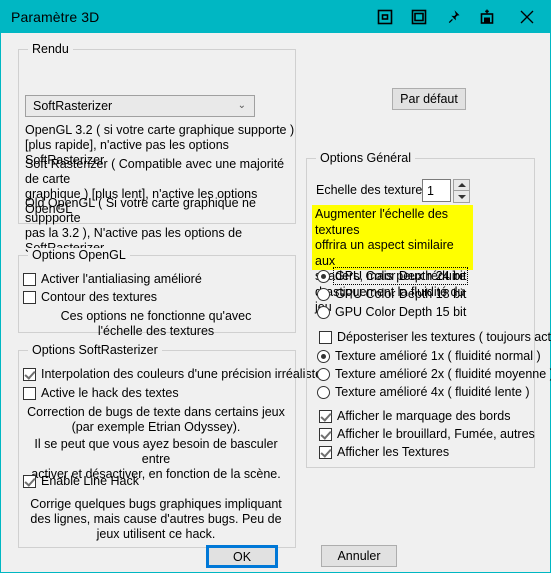 The height and width of the screenshot is (573, 551). What do you see at coordinates (527, 17) in the screenshot?
I see `close-button` at bounding box center [527, 17].